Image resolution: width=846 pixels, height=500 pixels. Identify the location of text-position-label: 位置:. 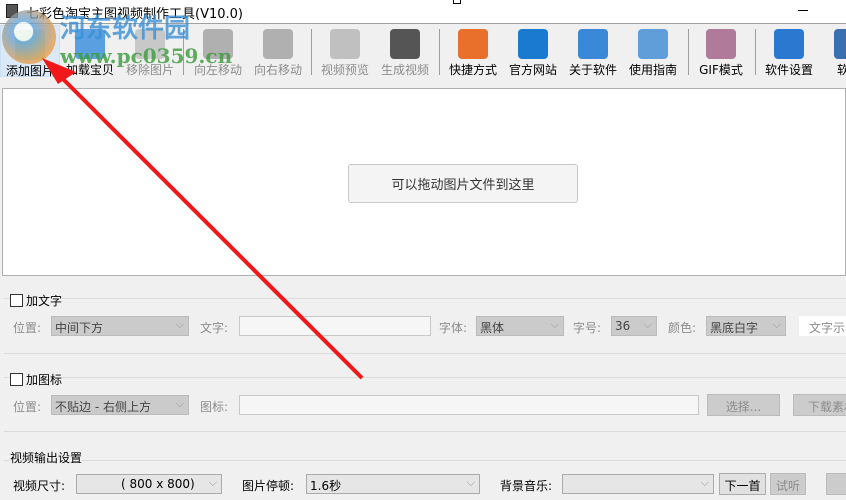
(27, 328).